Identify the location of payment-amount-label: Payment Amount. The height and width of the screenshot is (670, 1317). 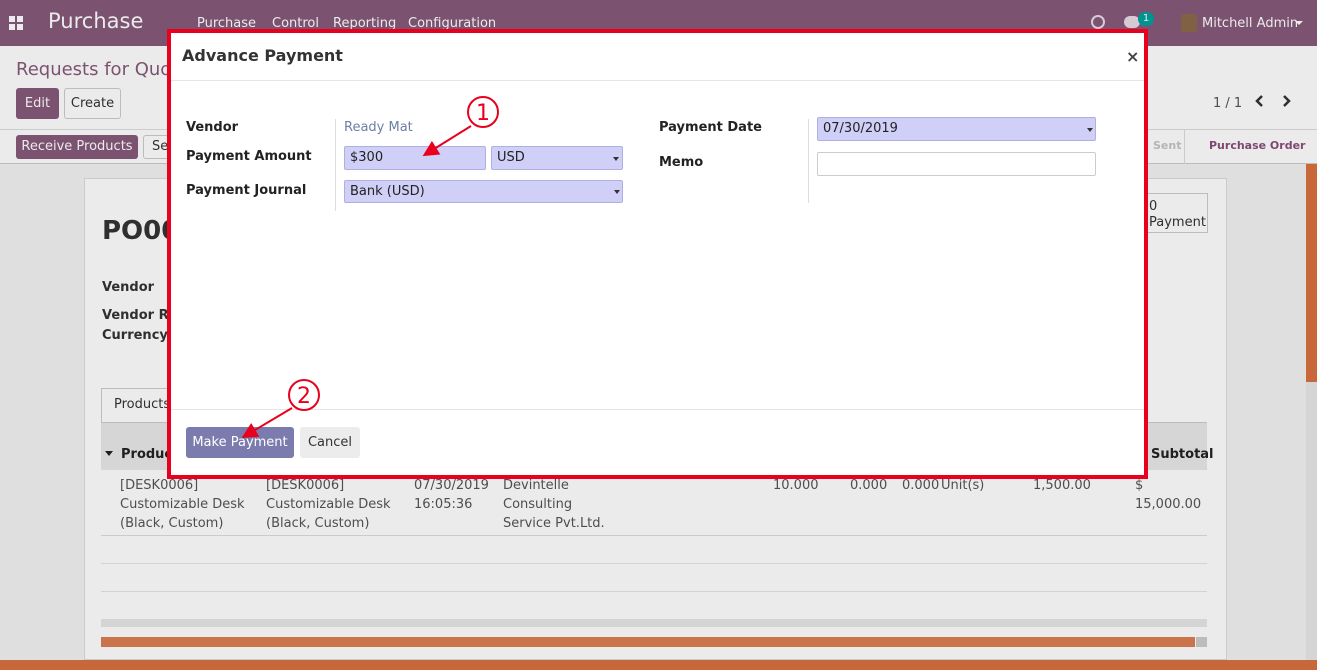
(249, 156).